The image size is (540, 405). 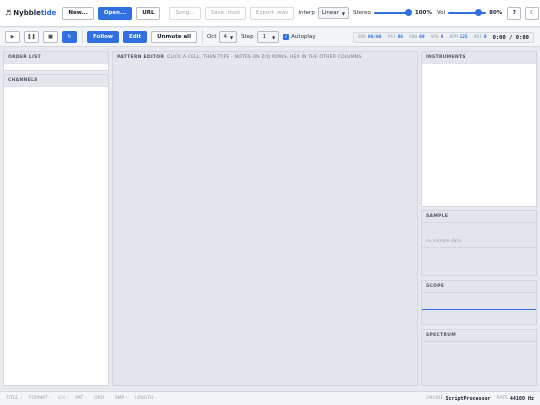 I want to click on pause-button: ❚❚, so click(x=31, y=37).